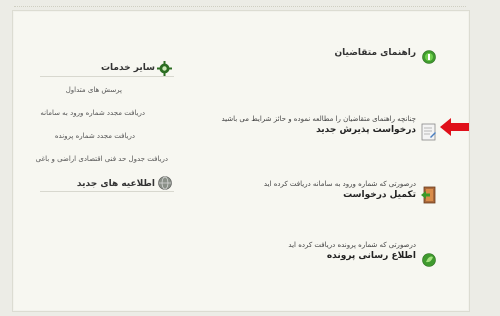 The height and width of the screenshot is (316, 500). Describe the element at coordinates (371, 256) in the screenshot. I see `notify-file-title: اطلاع رسانی پرونده` at that location.